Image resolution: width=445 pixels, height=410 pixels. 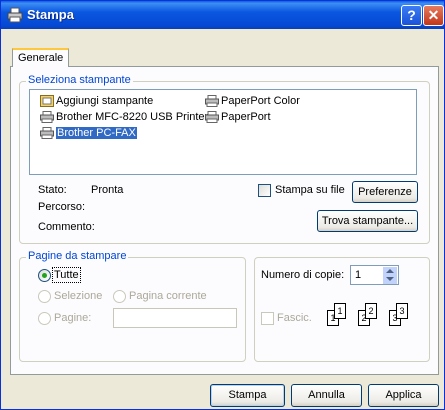 I want to click on print-button: Stampa, so click(x=247, y=395).